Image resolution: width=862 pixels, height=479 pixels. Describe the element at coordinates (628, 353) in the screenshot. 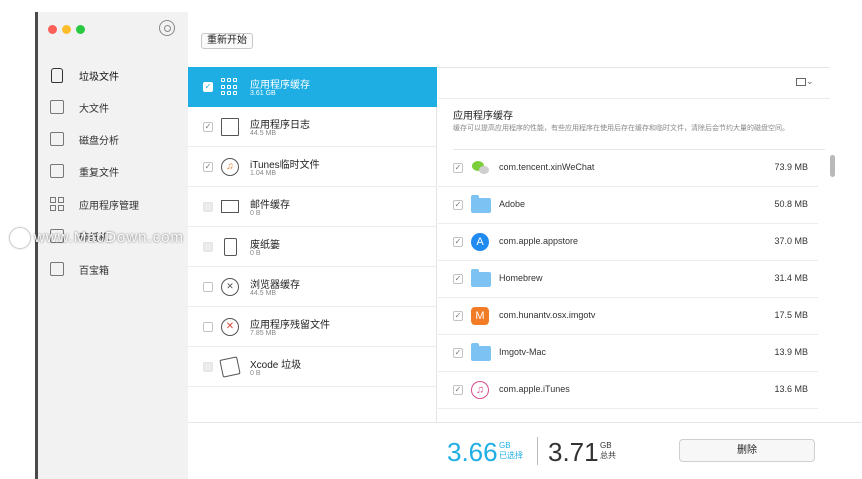

I see `app-row: ✓ Imgotv-Mac 13.9 MB` at that location.